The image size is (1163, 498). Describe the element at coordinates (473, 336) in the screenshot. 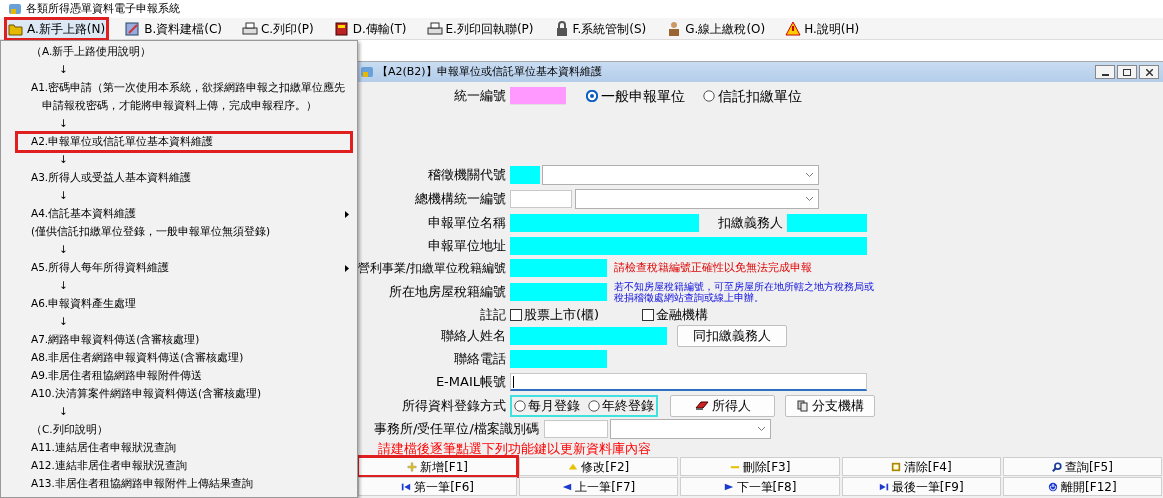

I see `field-label: 聯絡人姓名` at that location.